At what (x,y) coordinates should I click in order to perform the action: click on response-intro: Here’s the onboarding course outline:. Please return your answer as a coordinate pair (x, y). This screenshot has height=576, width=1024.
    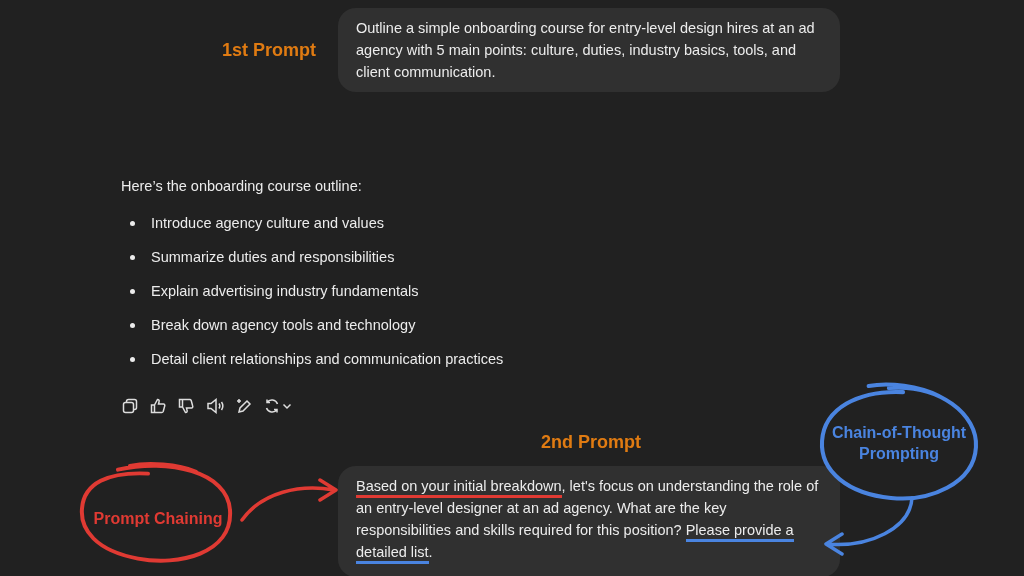
    Looking at the image, I should click on (242, 186).